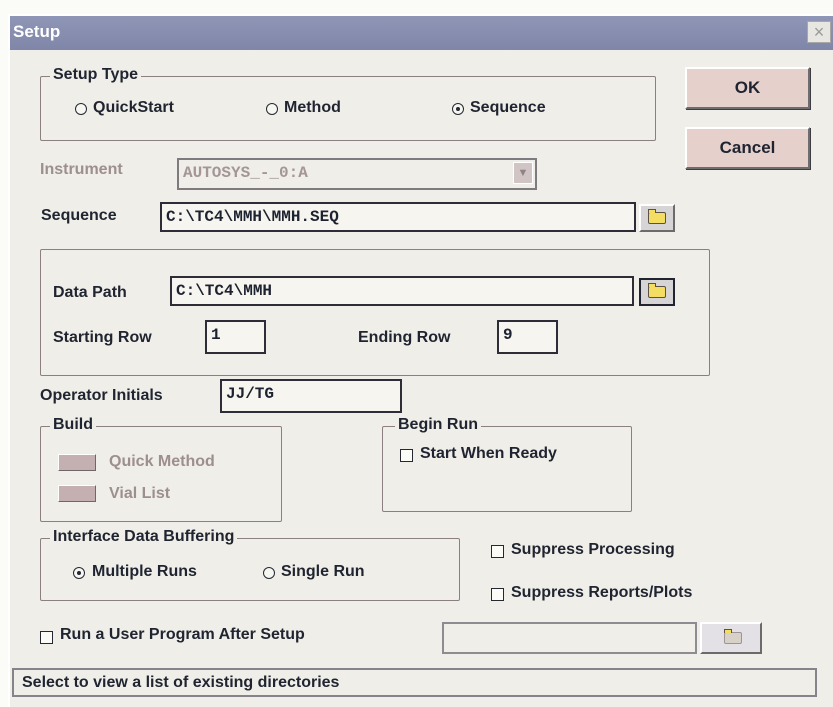 The height and width of the screenshot is (707, 833). I want to click on data-path-label: Data Path, so click(90, 292).